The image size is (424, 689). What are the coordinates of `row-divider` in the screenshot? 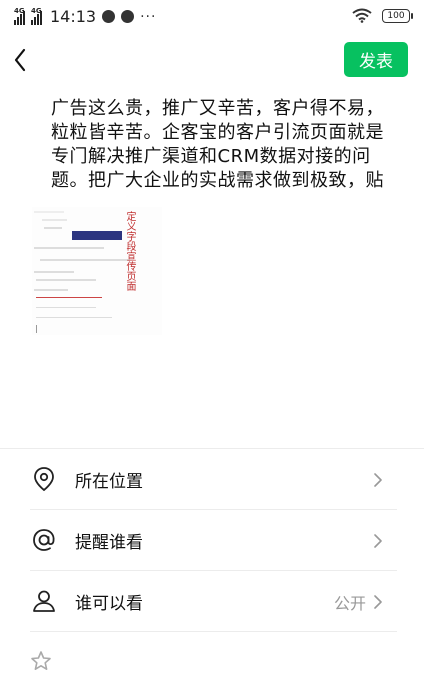 It's located at (213, 631).